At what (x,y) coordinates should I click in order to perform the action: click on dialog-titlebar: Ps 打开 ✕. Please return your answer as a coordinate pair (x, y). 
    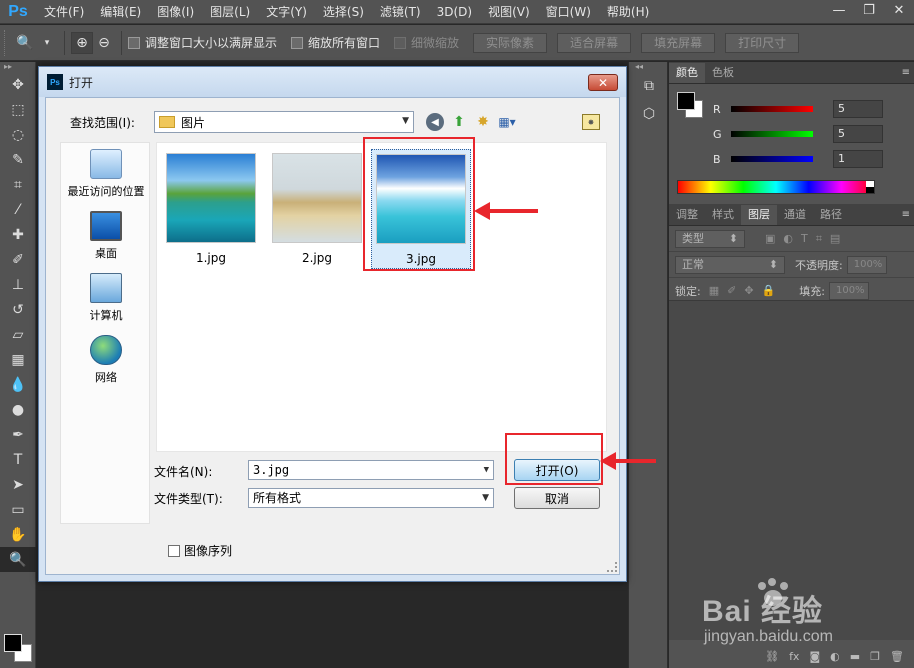
    Looking at the image, I should click on (332, 82).